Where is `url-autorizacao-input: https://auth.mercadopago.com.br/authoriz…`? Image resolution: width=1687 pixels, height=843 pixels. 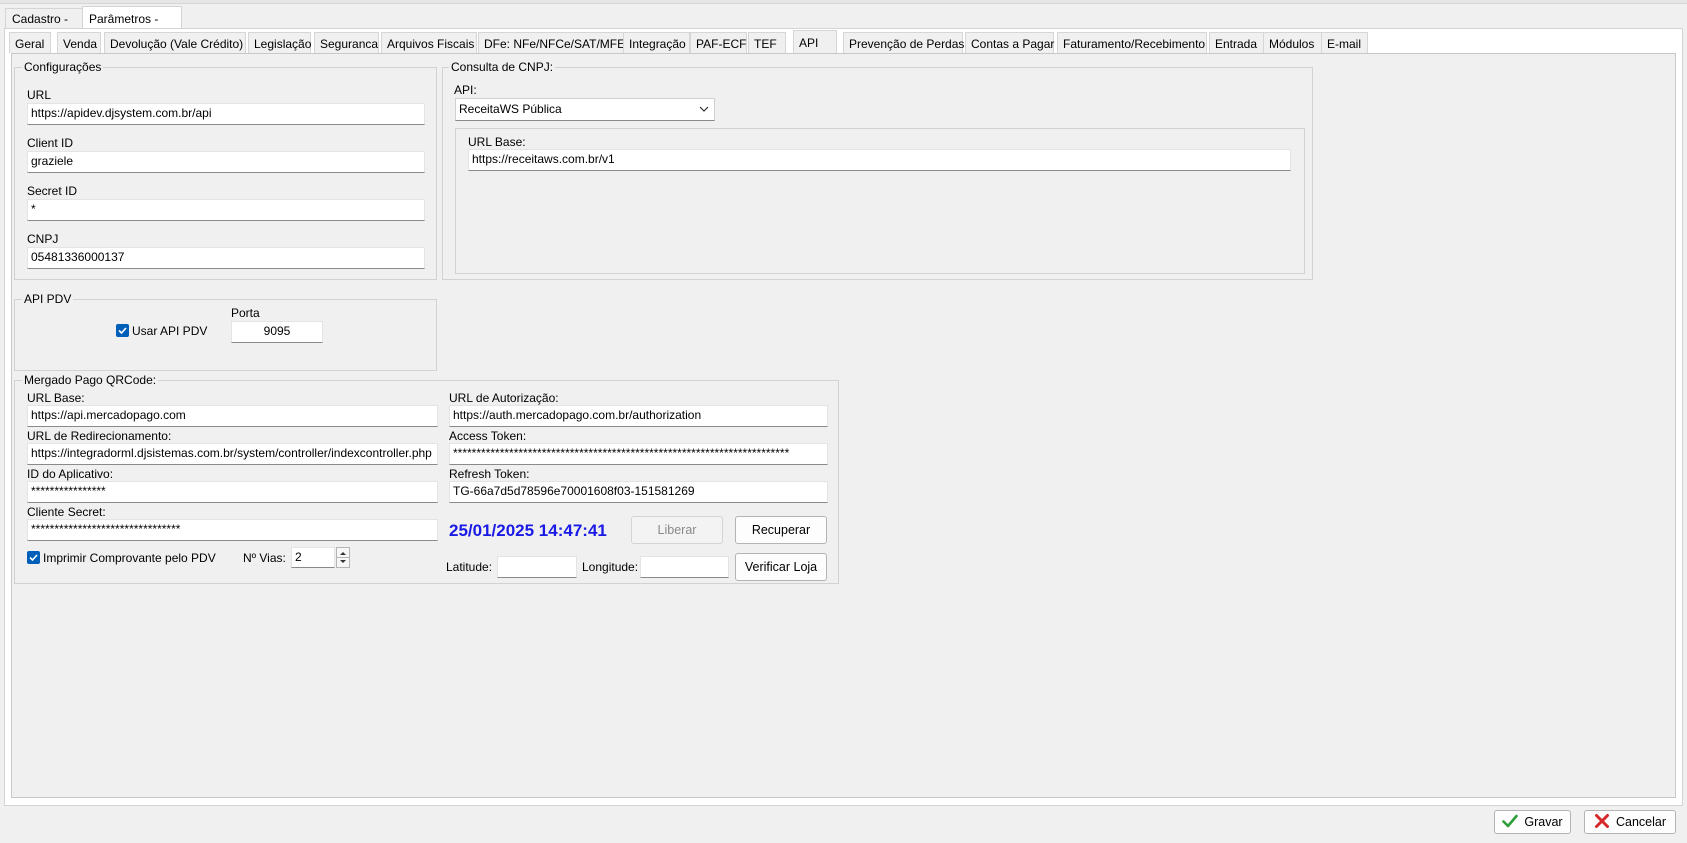
url-autorizacao-input: https://auth.mercadopago.com.br/authoriz… is located at coordinates (638, 416).